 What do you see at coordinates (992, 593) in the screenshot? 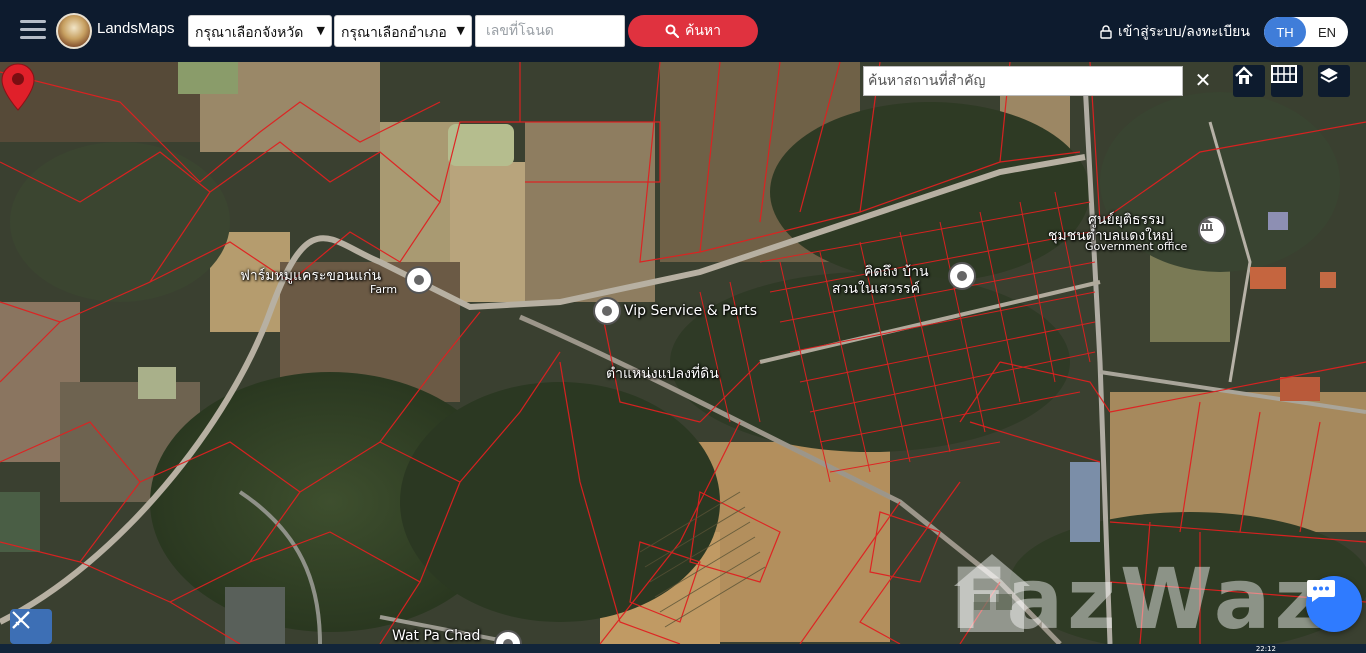
I see `fazwaz-logo-icon` at bounding box center [992, 593].